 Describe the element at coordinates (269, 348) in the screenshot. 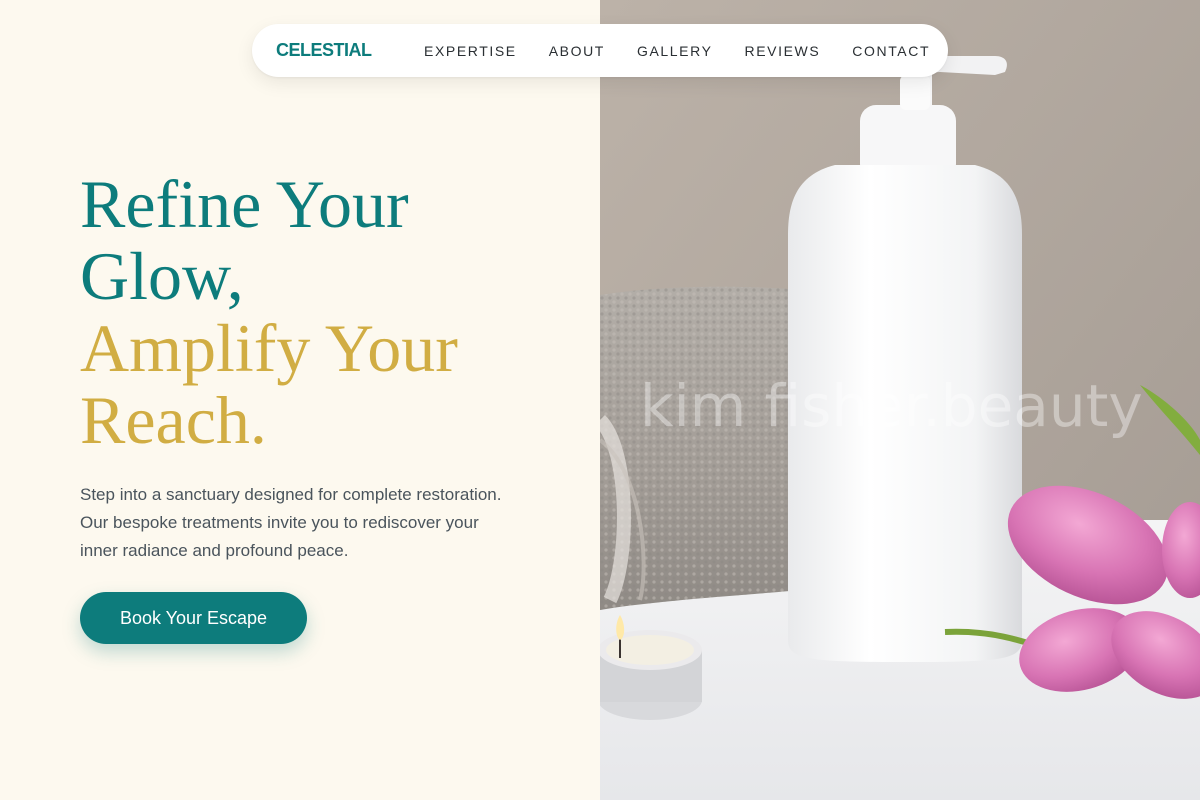

I see `headline-line-3: Amplify Your` at that location.